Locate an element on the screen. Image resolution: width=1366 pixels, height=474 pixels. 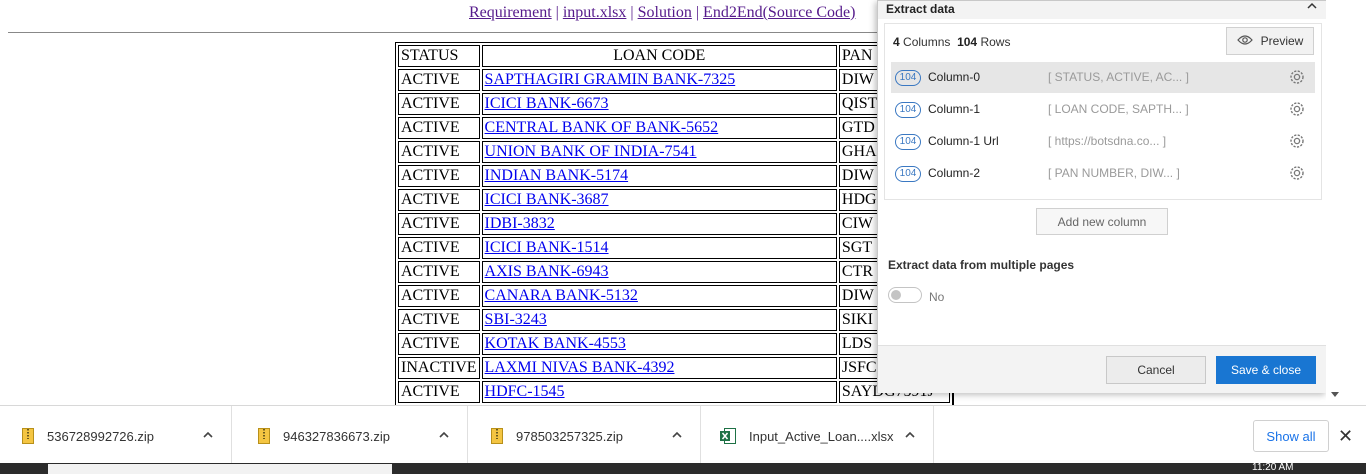
column-name: Column-2 is located at coordinates (954, 173).